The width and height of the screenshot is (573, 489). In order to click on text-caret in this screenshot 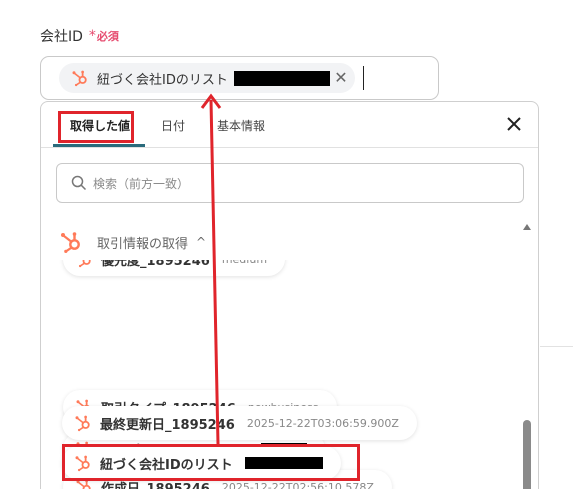, I will do `click(363, 78)`.